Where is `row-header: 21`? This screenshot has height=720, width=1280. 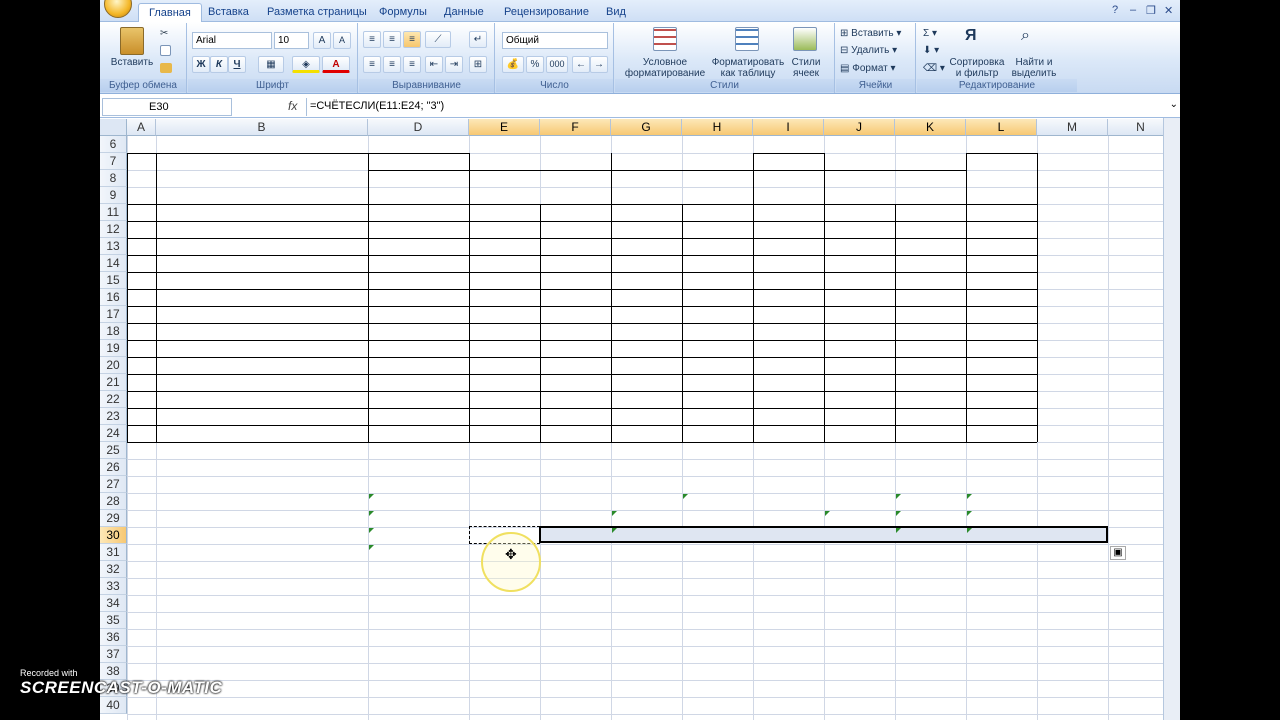 row-header: 21 is located at coordinates (113, 382).